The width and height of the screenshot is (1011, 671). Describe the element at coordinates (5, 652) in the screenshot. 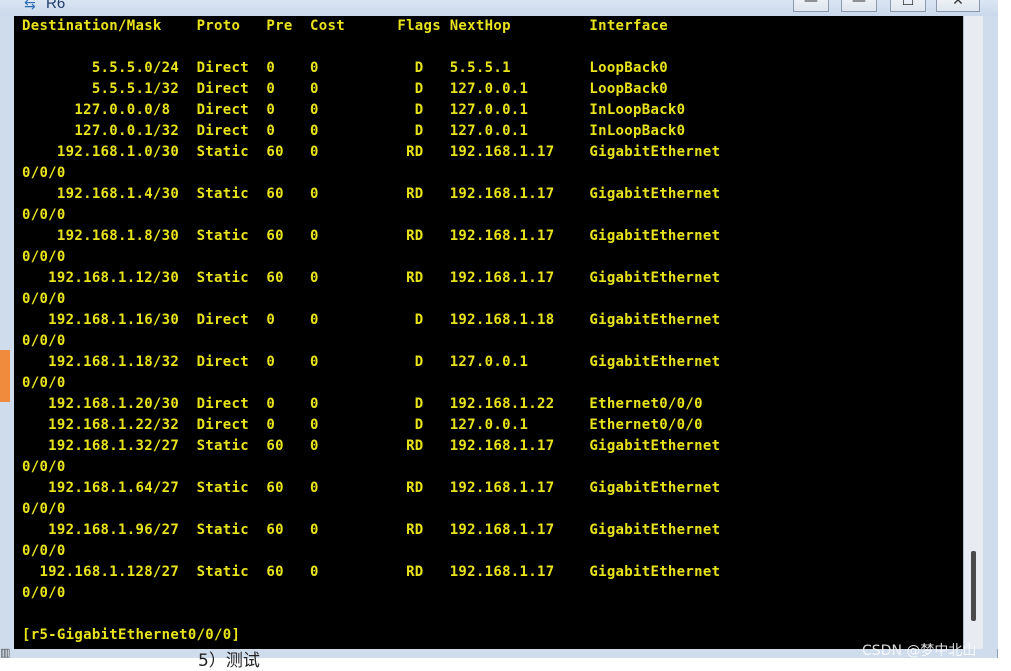

I see `taskbar-icon: ▥` at that location.